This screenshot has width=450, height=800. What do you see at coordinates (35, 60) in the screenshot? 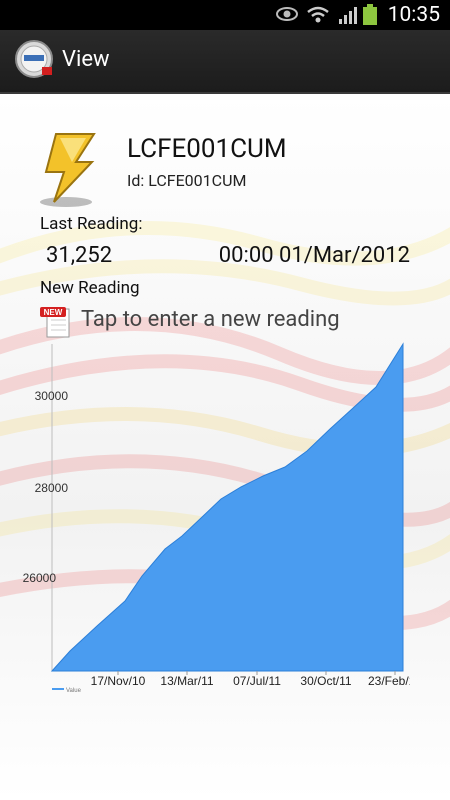
I see `app-meter-icon` at bounding box center [35, 60].